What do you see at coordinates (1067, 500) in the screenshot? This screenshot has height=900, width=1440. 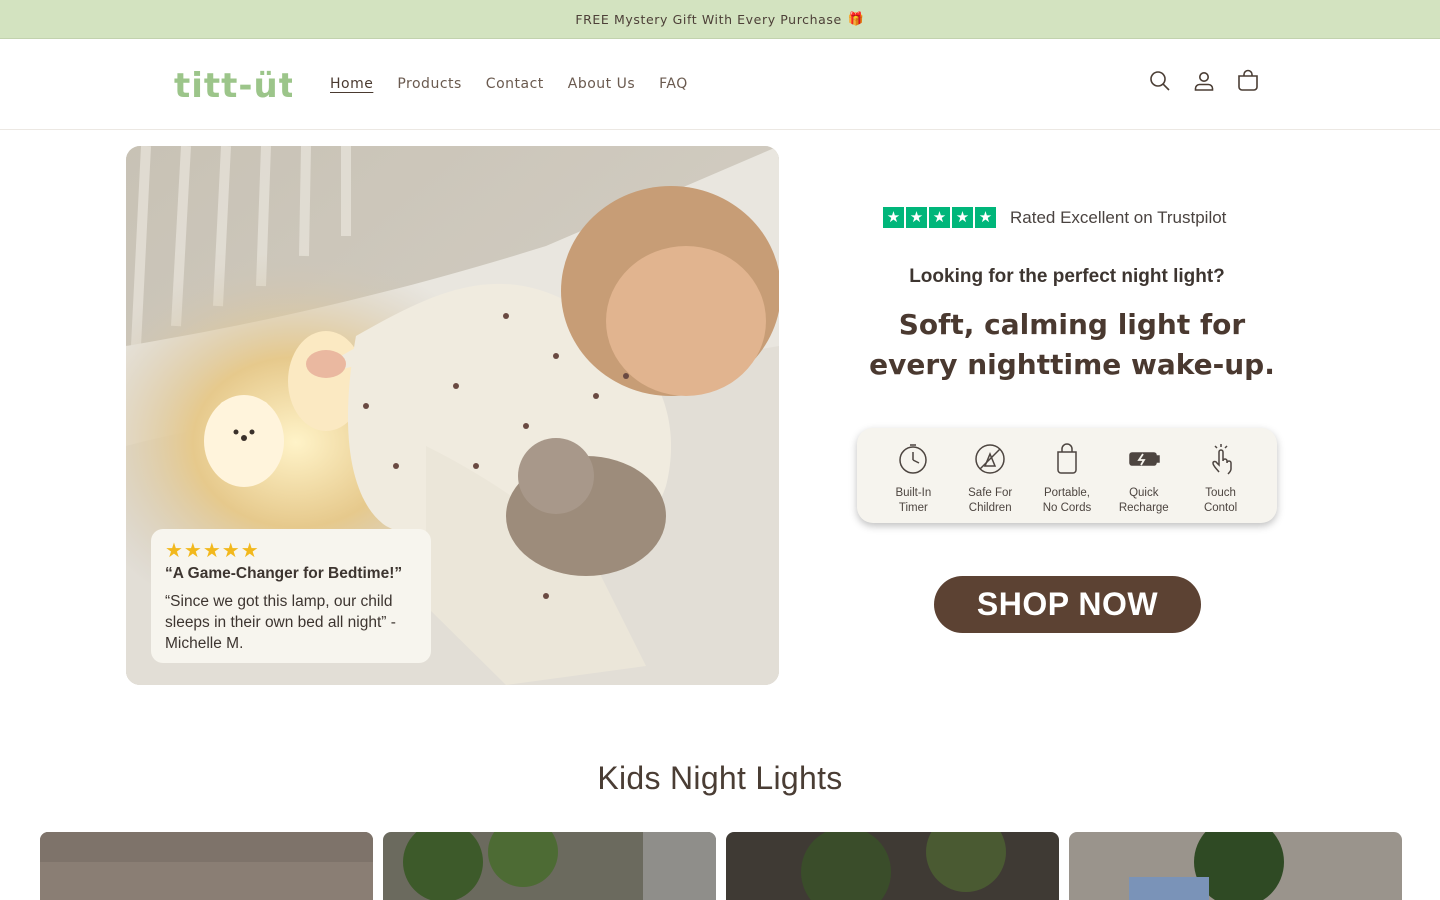 I see `feature-label: Portable, No Cords` at bounding box center [1067, 500].